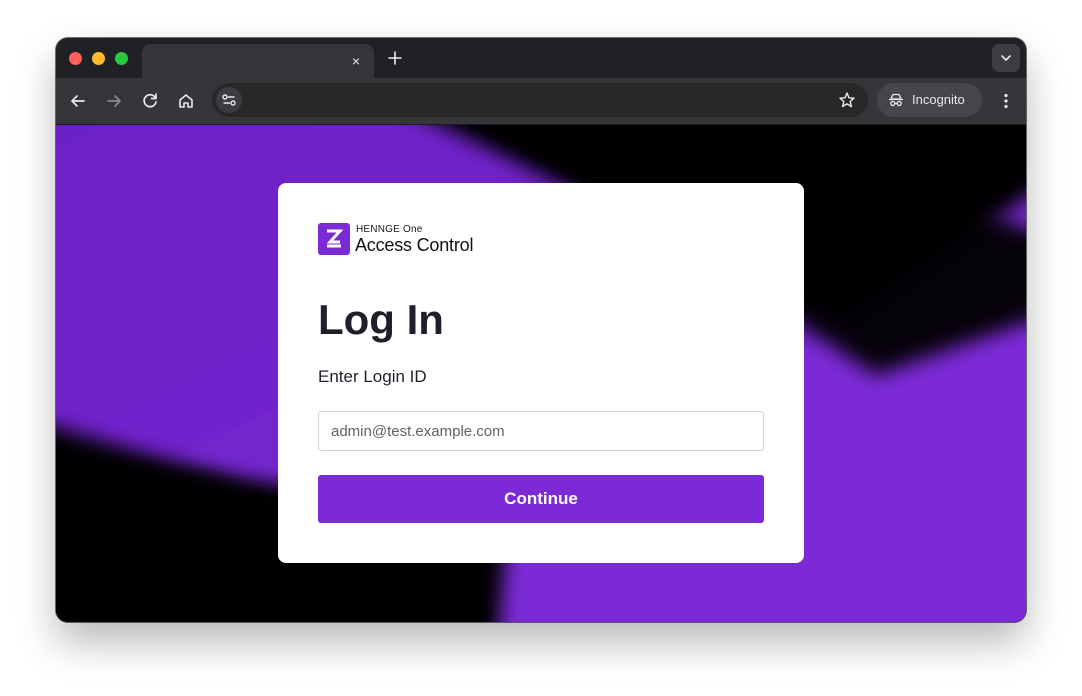  Describe the element at coordinates (541, 431) in the screenshot. I see `login-id-input` at that location.